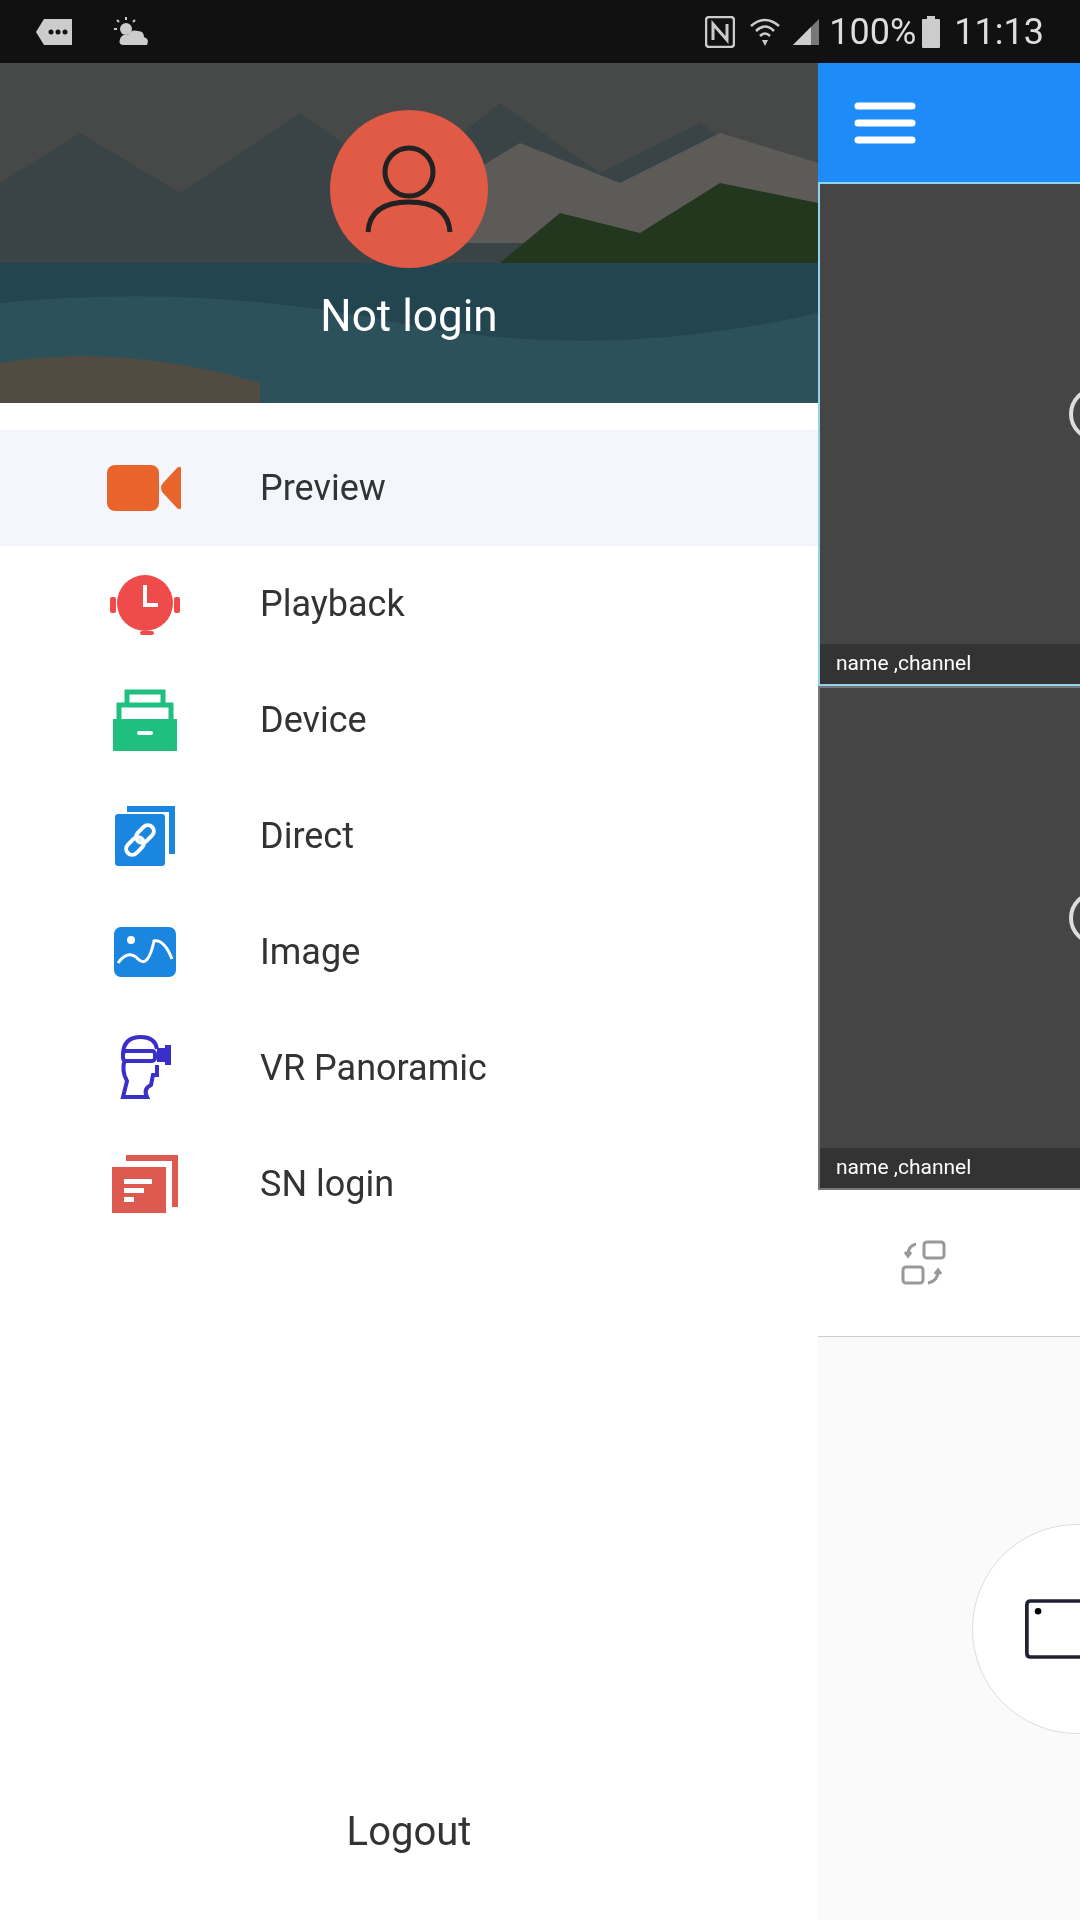  What do you see at coordinates (931, 31) in the screenshot?
I see `battery-icon` at bounding box center [931, 31].